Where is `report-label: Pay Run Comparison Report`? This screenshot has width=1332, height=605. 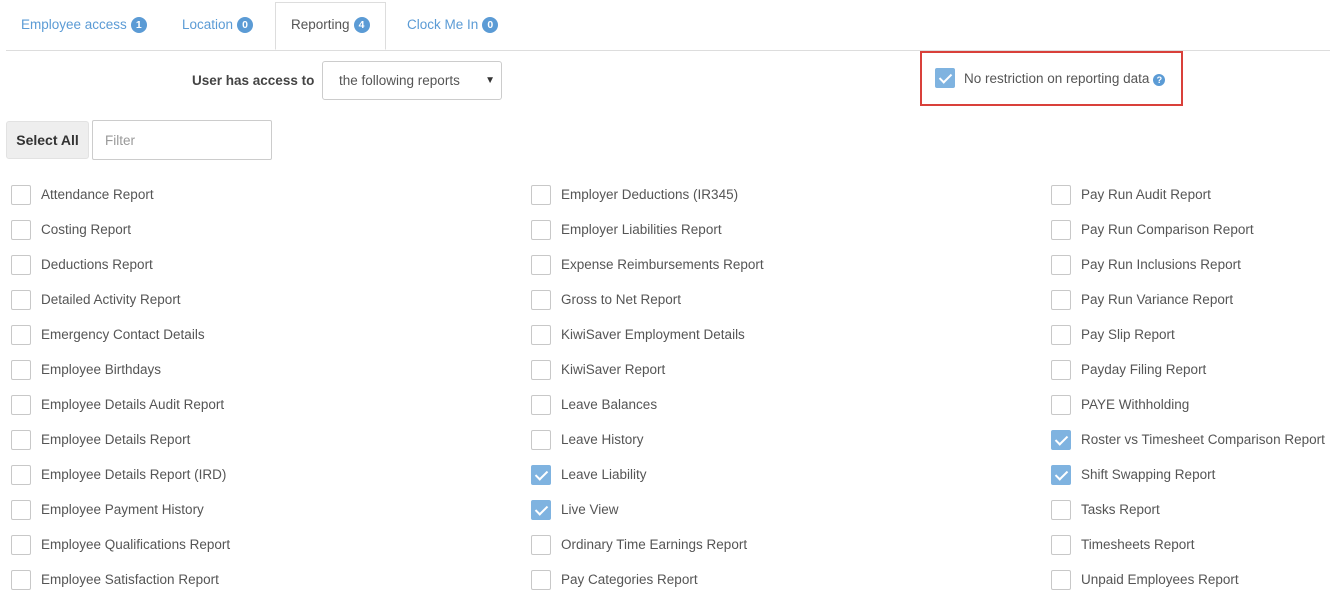
report-label: Pay Run Comparison Report is located at coordinates (1167, 229).